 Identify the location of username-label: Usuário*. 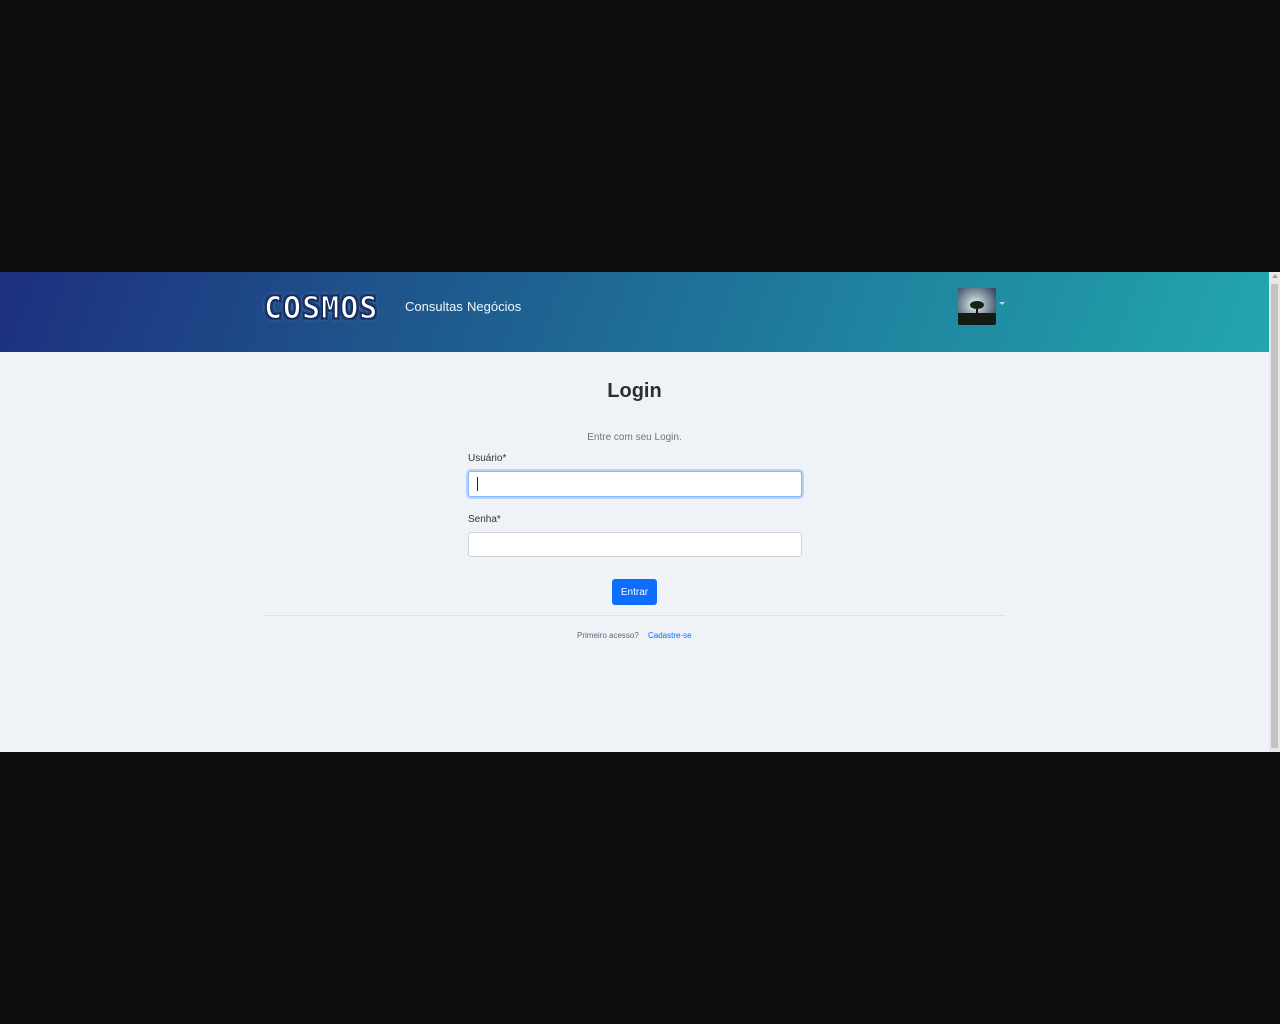
(487, 458).